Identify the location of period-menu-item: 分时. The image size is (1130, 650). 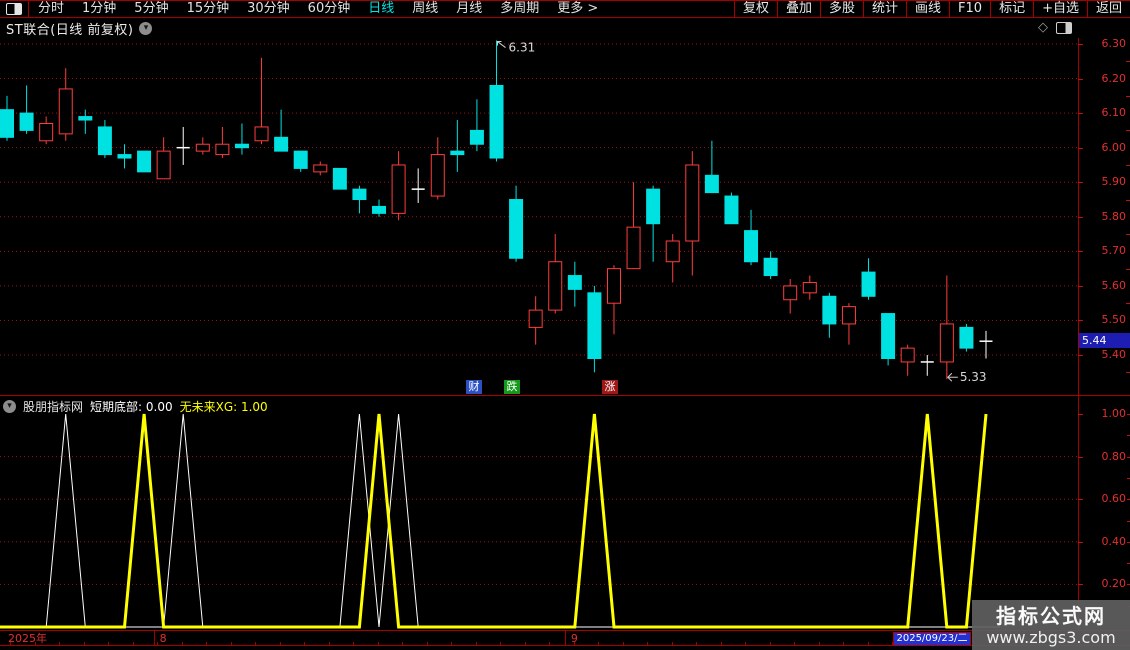
(51, 9).